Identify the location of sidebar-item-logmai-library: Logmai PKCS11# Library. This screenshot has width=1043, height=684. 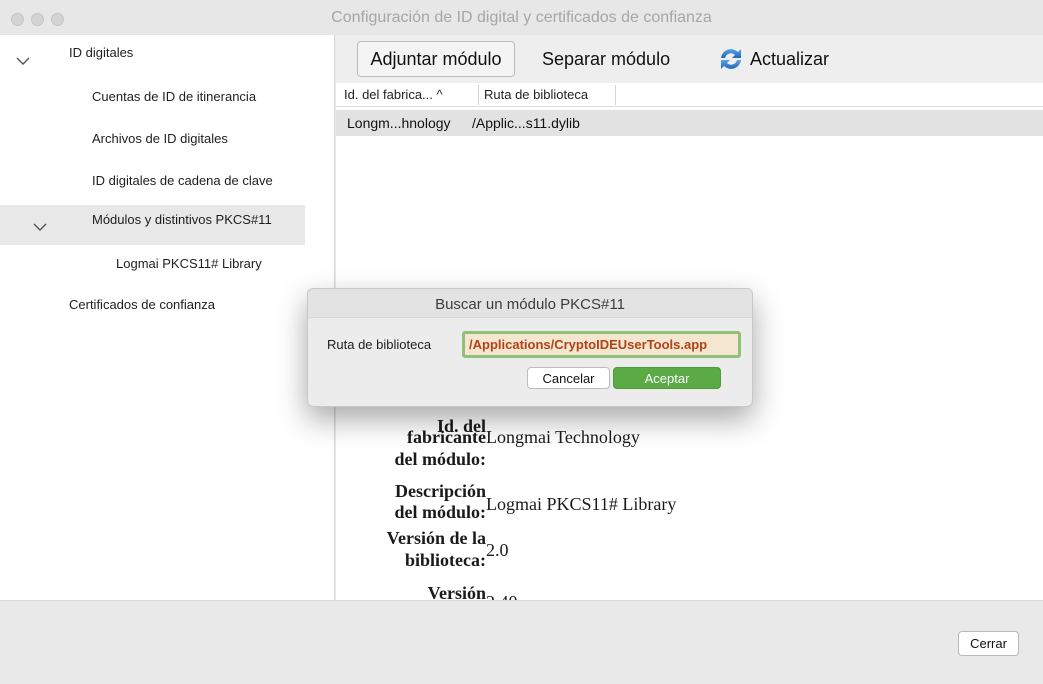
(189, 263).